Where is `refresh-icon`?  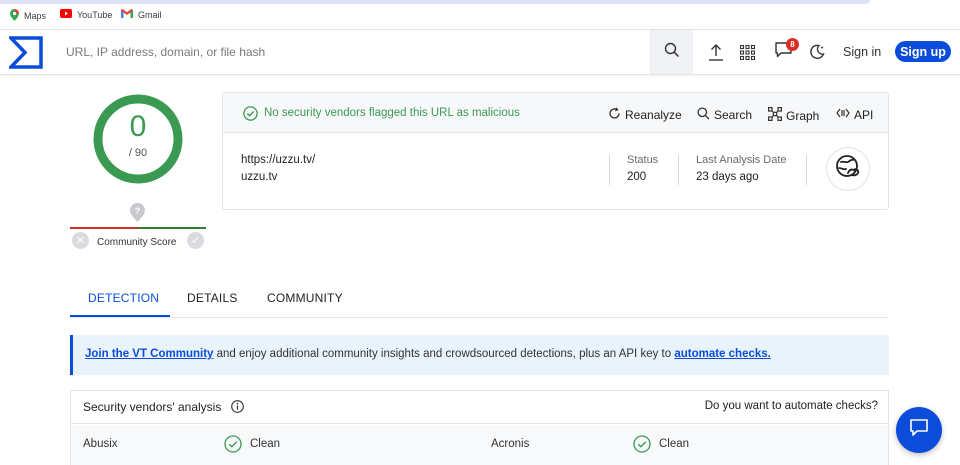 refresh-icon is located at coordinates (616, 115).